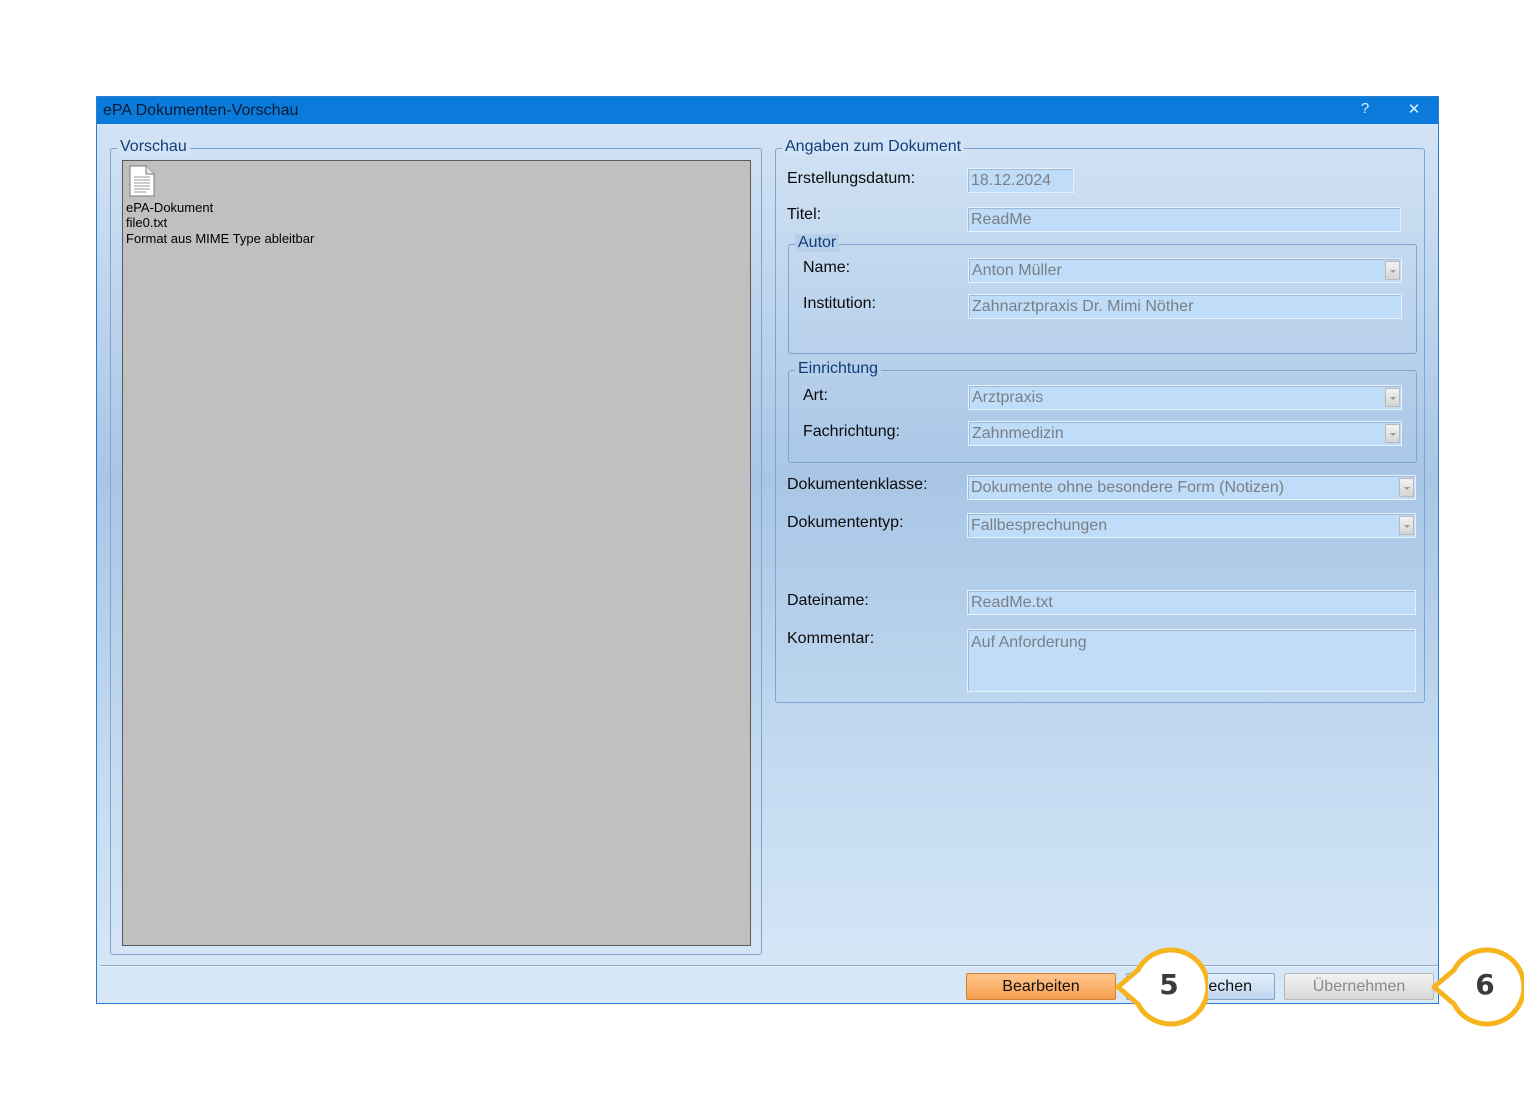 The image size is (1536, 1101). Describe the element at coordinates (170, 207) in the screenshot. I see `preview-doc-type: ePA-Dokument` at that location.